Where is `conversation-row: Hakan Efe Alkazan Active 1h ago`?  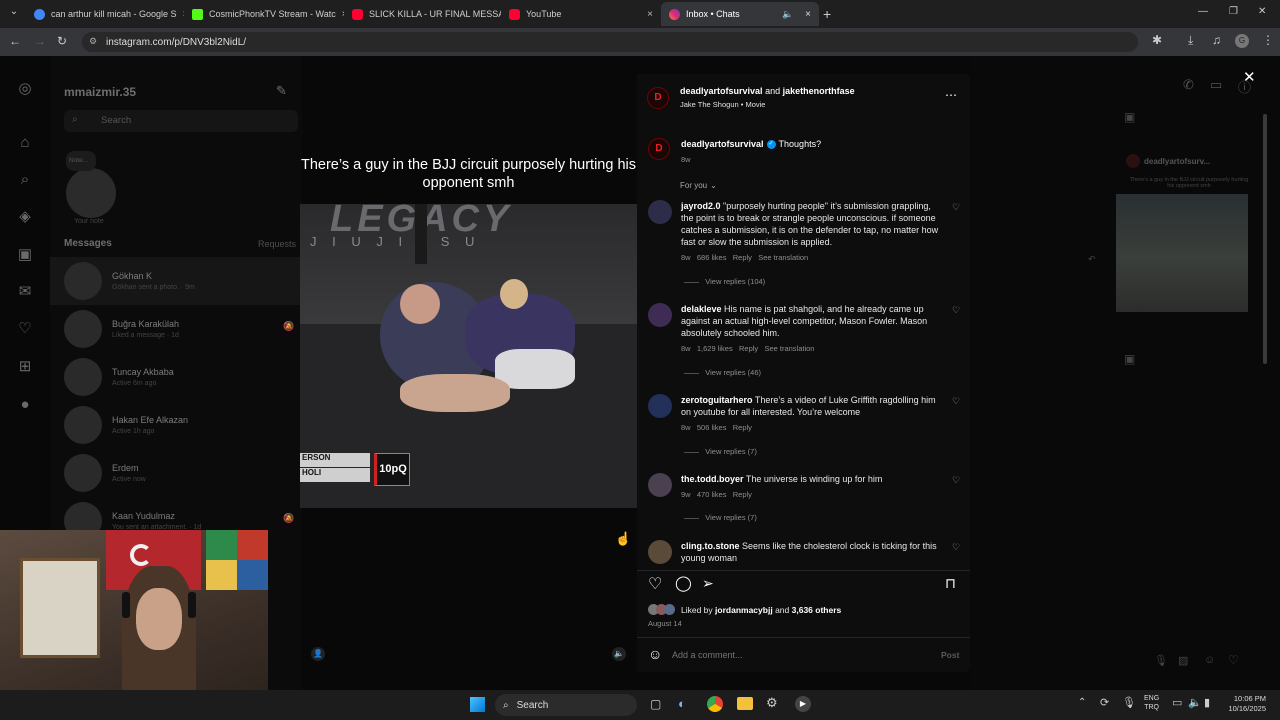
conversation-row: Hakan Efe Alkazan Active 1h ago is located at coordinates (175, 425).